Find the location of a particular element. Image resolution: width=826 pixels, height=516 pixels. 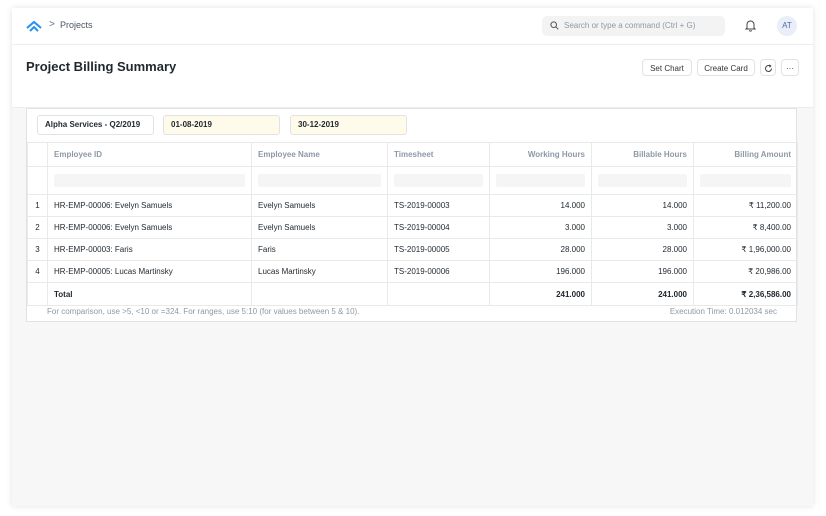

search-placeholder: Search or type a command (Ctrl + G) is located at coordinates (630, 25).